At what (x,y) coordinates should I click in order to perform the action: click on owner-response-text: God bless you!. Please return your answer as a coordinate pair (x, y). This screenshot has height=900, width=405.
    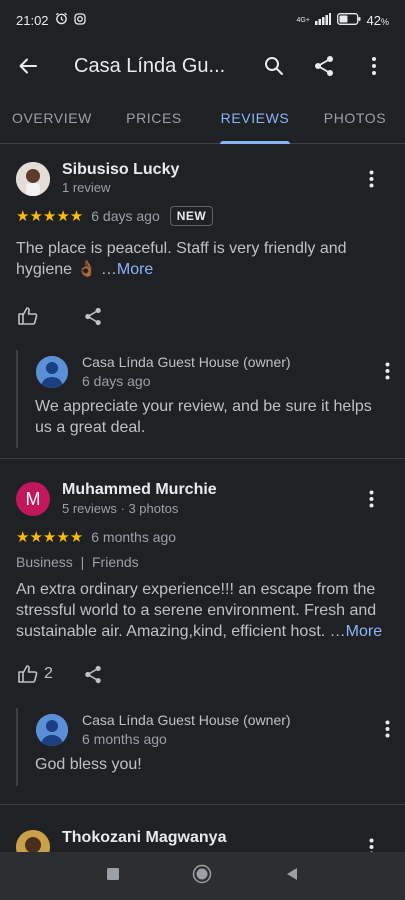
    Looking at the image, I should click on (88, 764).